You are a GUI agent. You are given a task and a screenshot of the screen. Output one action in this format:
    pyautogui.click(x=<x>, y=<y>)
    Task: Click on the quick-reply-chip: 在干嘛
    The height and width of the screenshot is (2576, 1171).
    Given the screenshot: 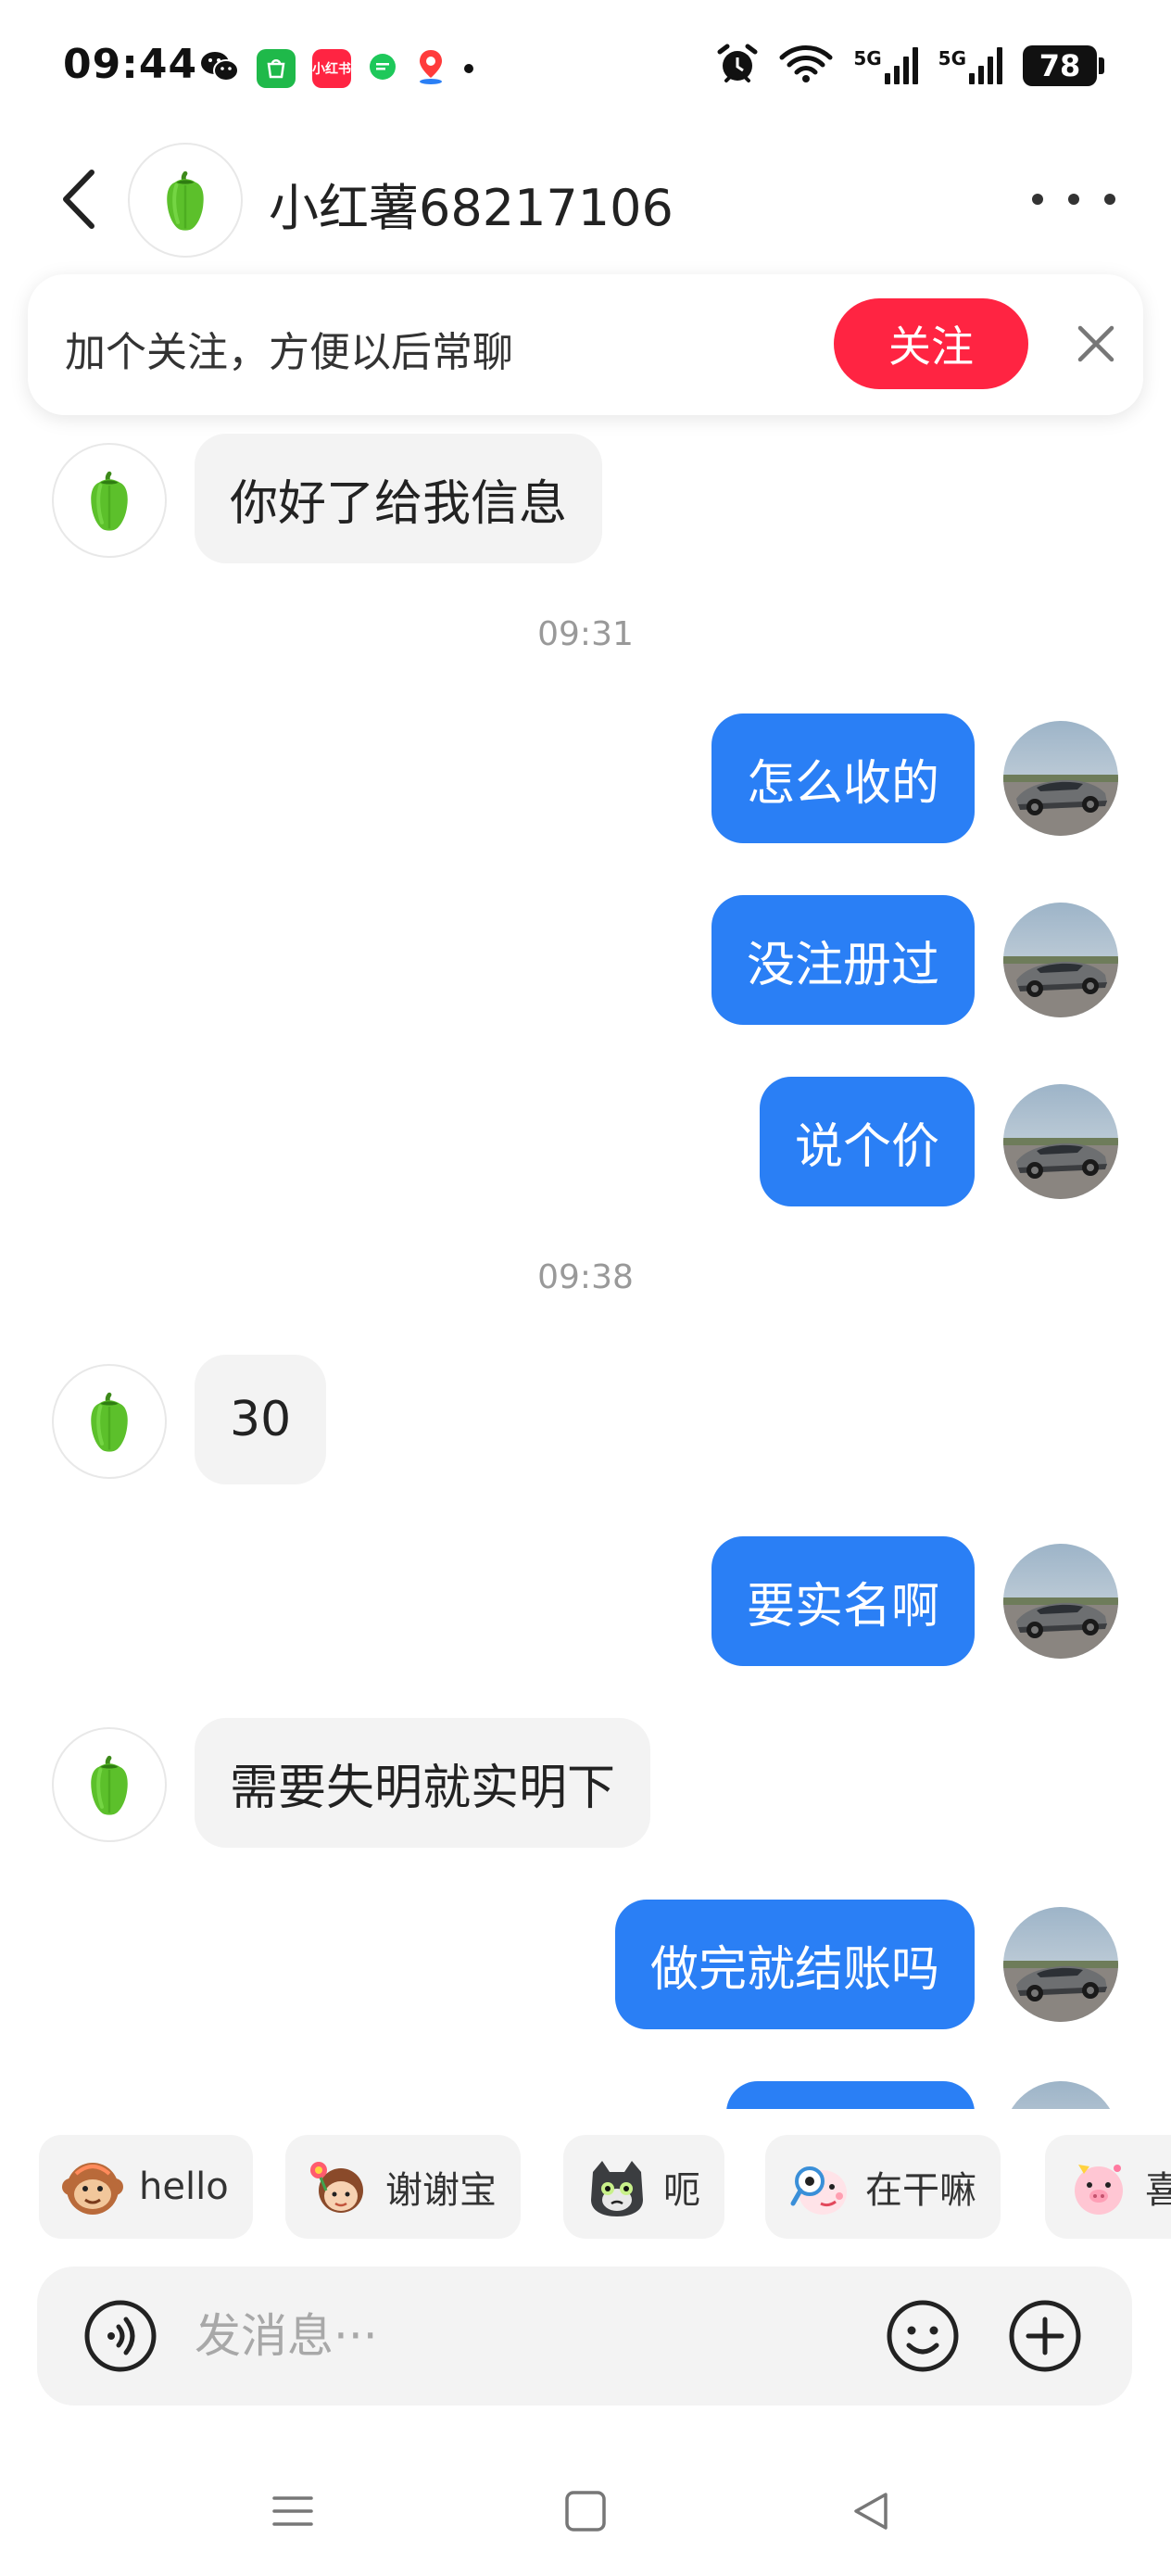 What is the action you would take?
    pyautogui.click(x=883, y=2187)
    